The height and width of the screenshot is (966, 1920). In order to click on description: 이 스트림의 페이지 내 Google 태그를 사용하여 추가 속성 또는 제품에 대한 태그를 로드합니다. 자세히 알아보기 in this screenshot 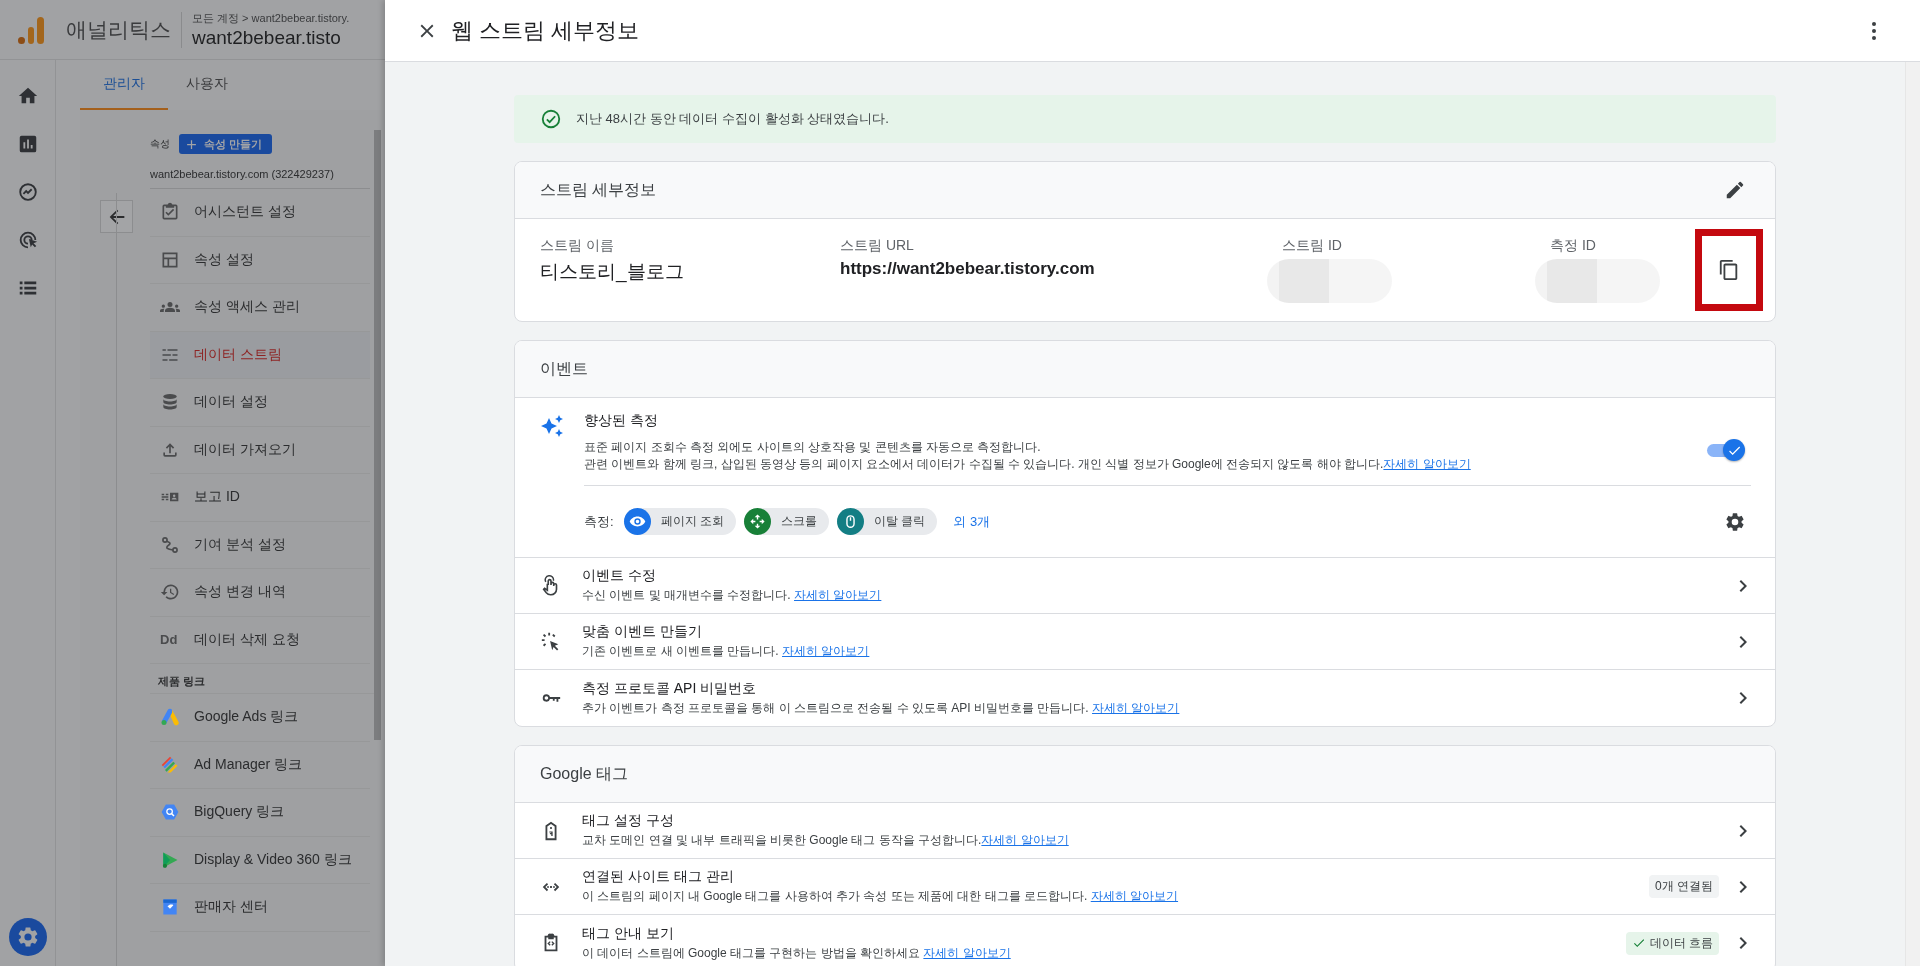, I will do `click(881, 896)`.